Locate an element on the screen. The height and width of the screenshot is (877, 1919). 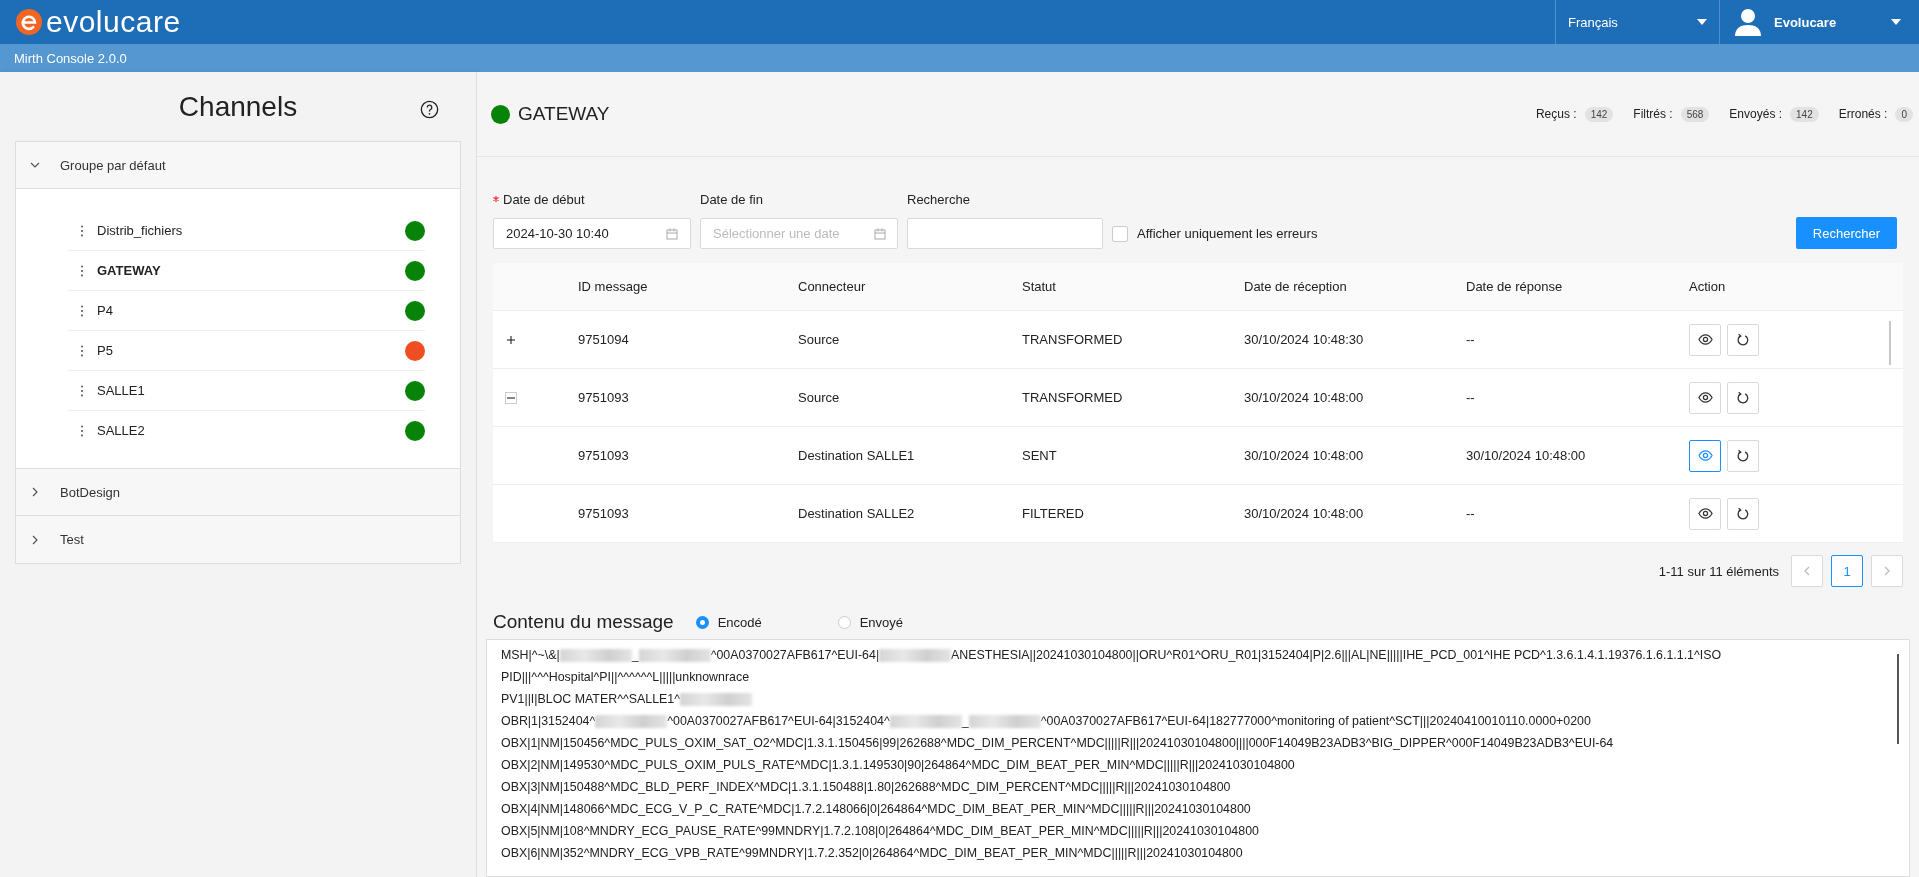
search-field is located at coordinates (1005, 233).